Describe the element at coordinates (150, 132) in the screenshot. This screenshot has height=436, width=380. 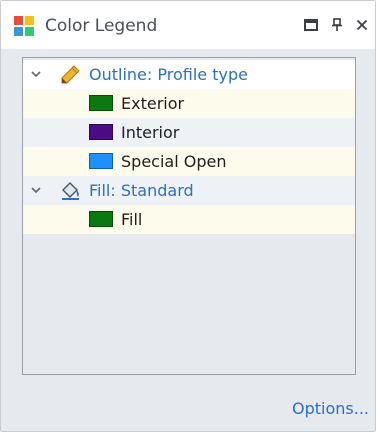
I see `legend-item-label: Interior` at that location.